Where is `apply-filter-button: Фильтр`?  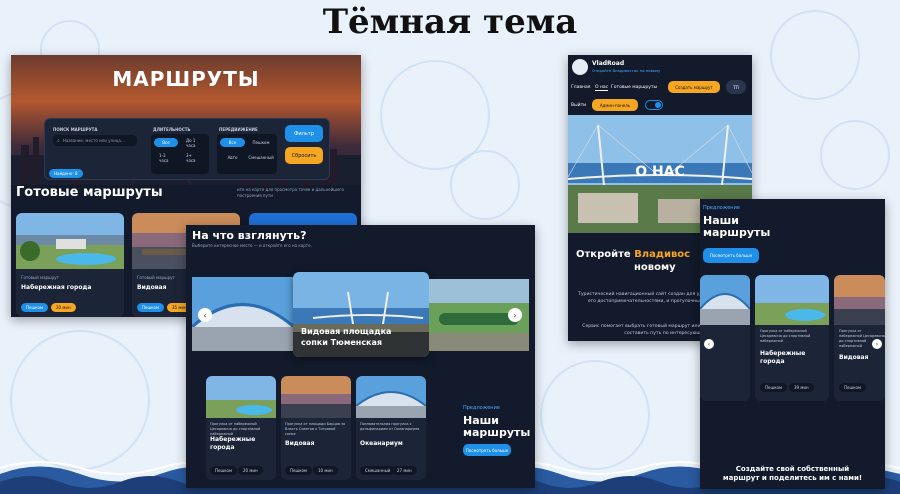
apply-filter-button: Фильтр is located at coordinates (304, 133).